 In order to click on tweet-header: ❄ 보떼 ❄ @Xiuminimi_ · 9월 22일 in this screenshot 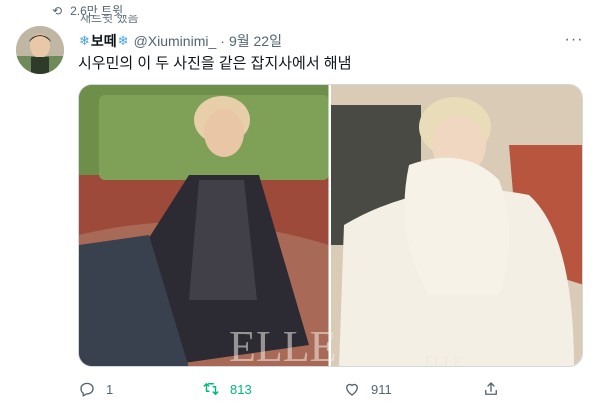, I will do `click(180, 41)`.